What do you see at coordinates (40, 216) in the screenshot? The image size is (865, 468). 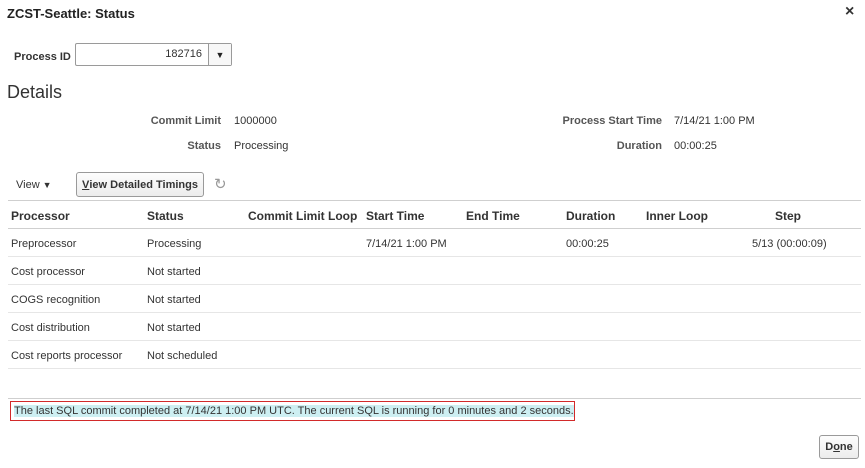 I see `column-header-processor: Processor` at bounding box center [40, 216].